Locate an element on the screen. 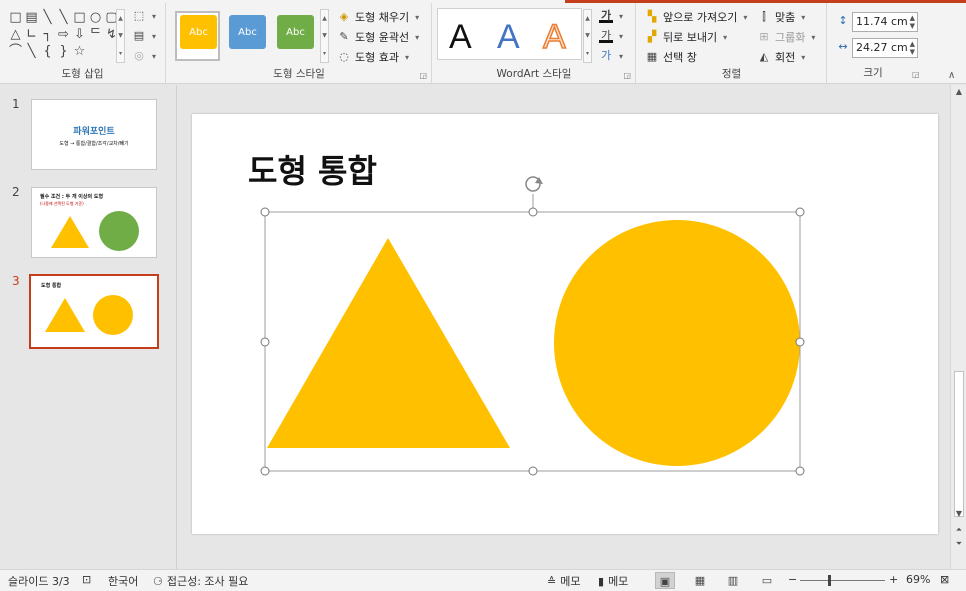  collapse-ribbon-icon: ∧ is located at coordinates (951, 75).